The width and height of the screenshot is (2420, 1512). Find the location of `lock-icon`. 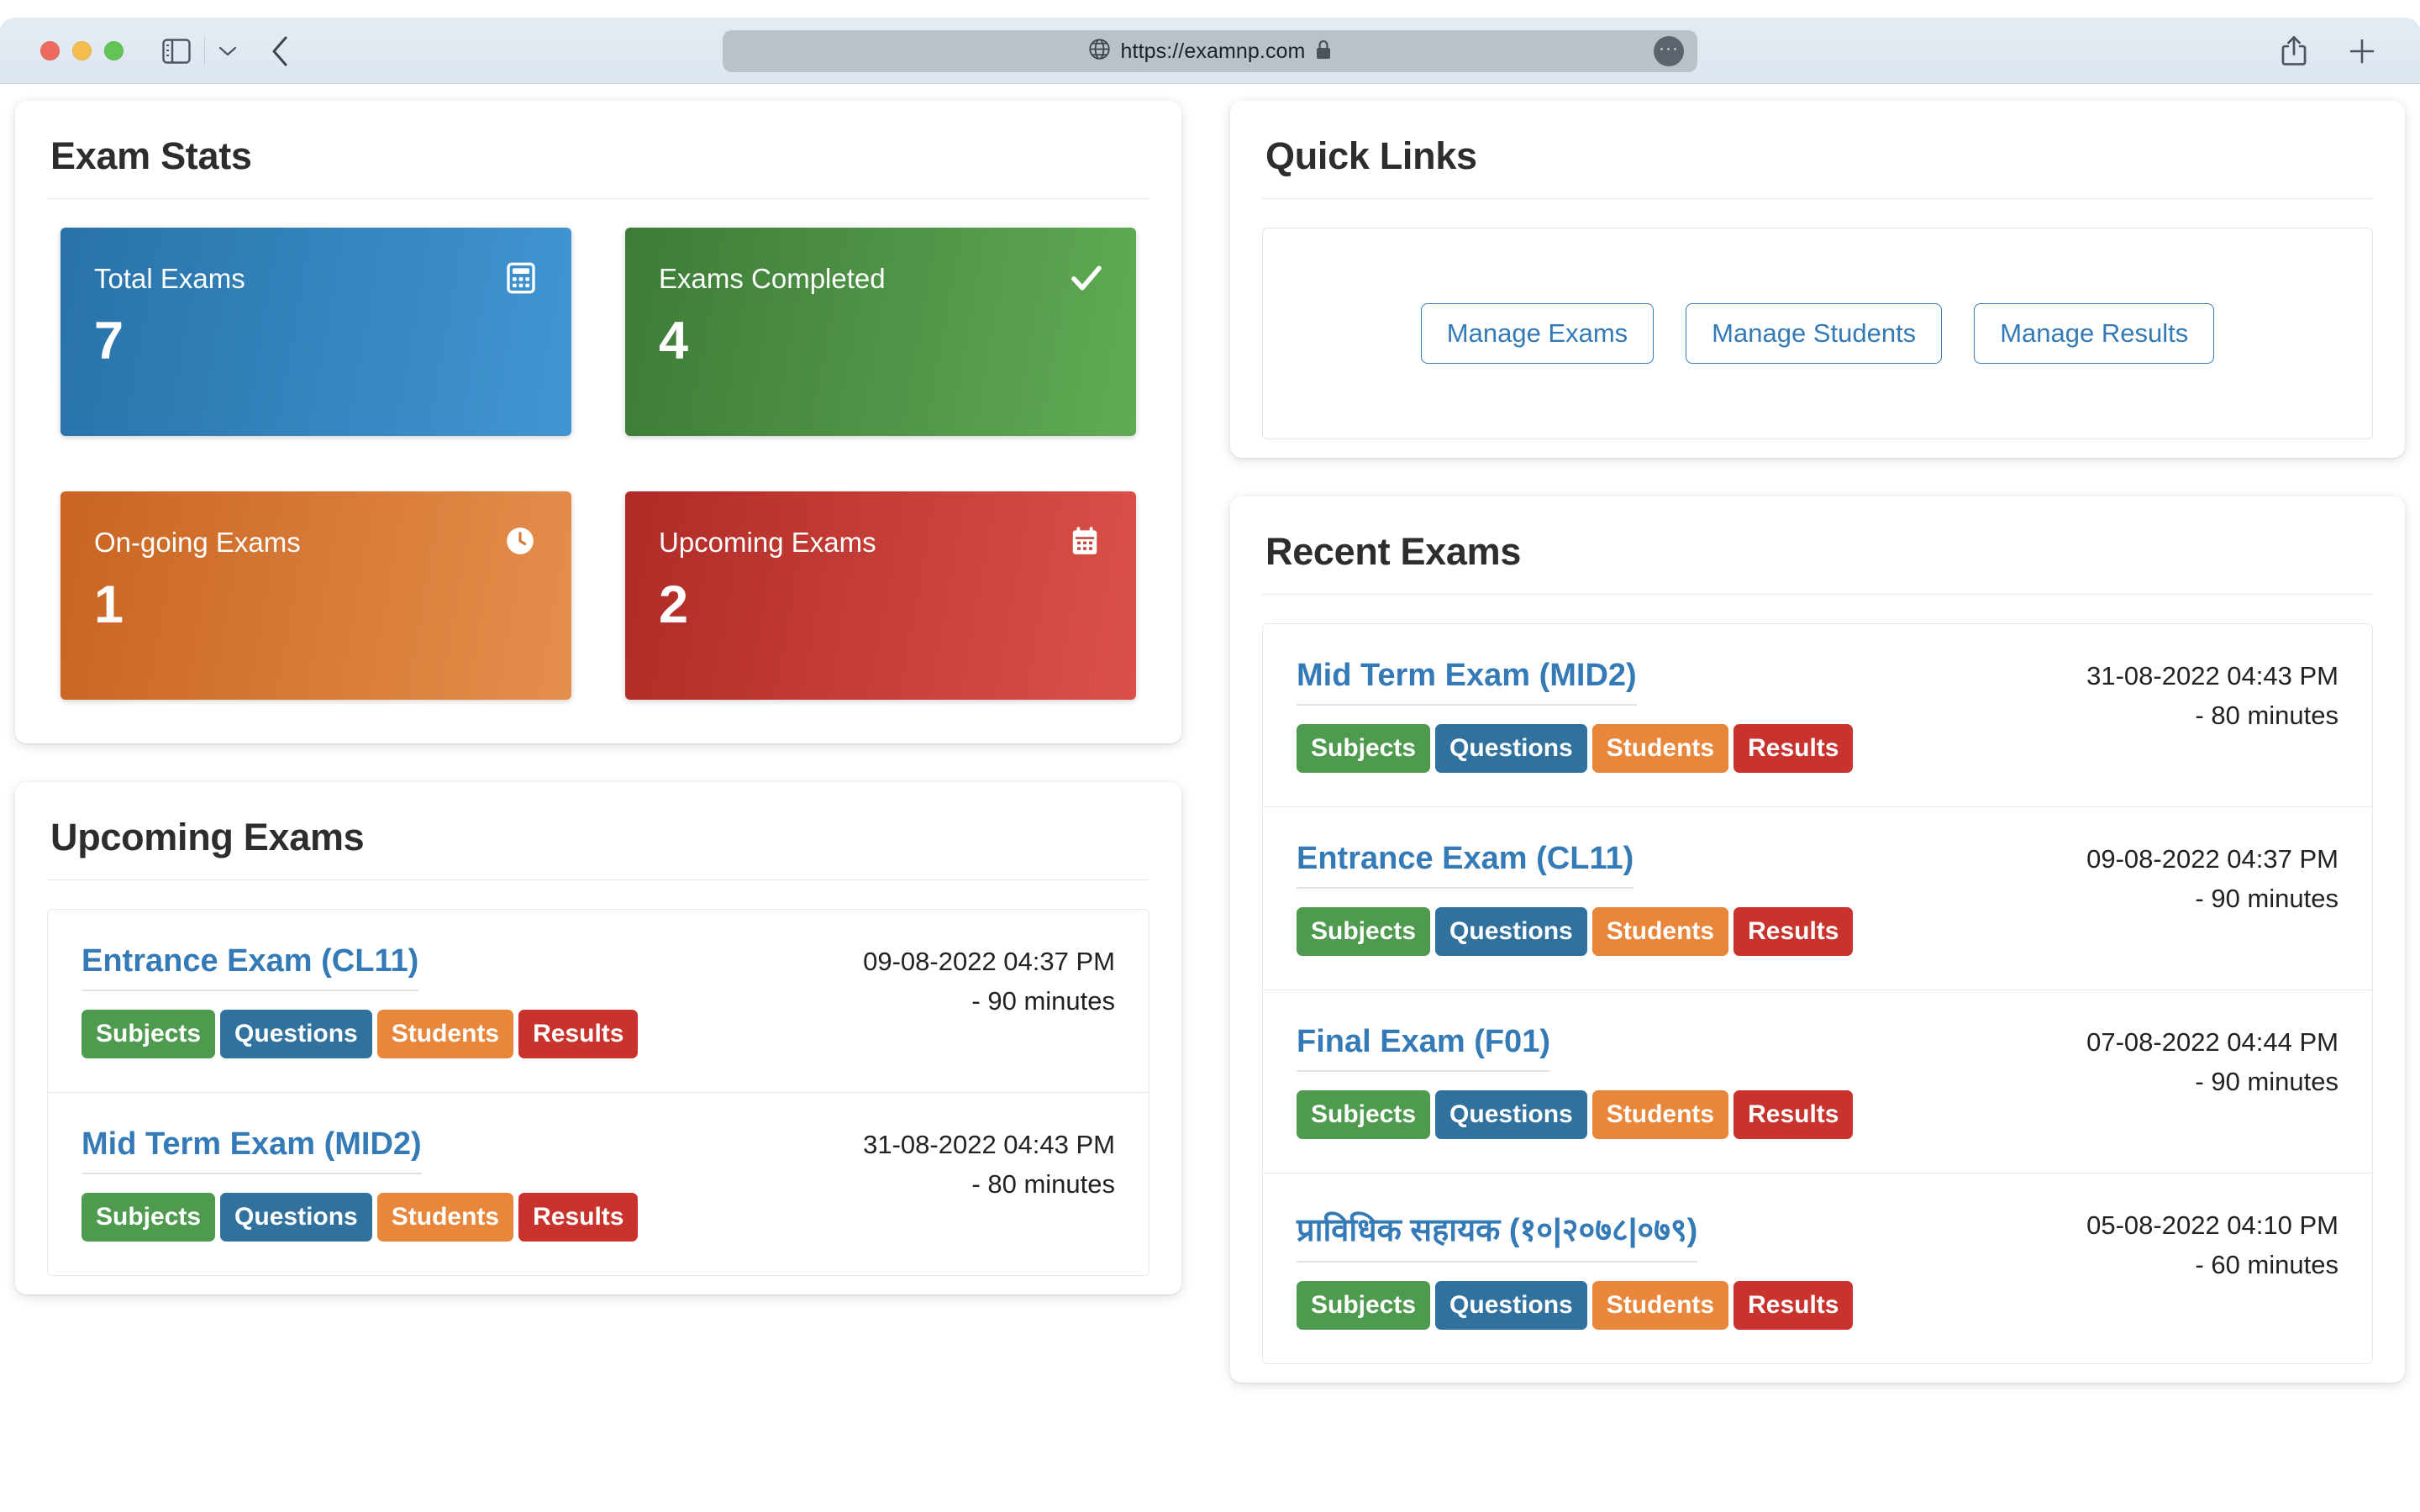

lock-icon is located at coordinates (1323, 52).